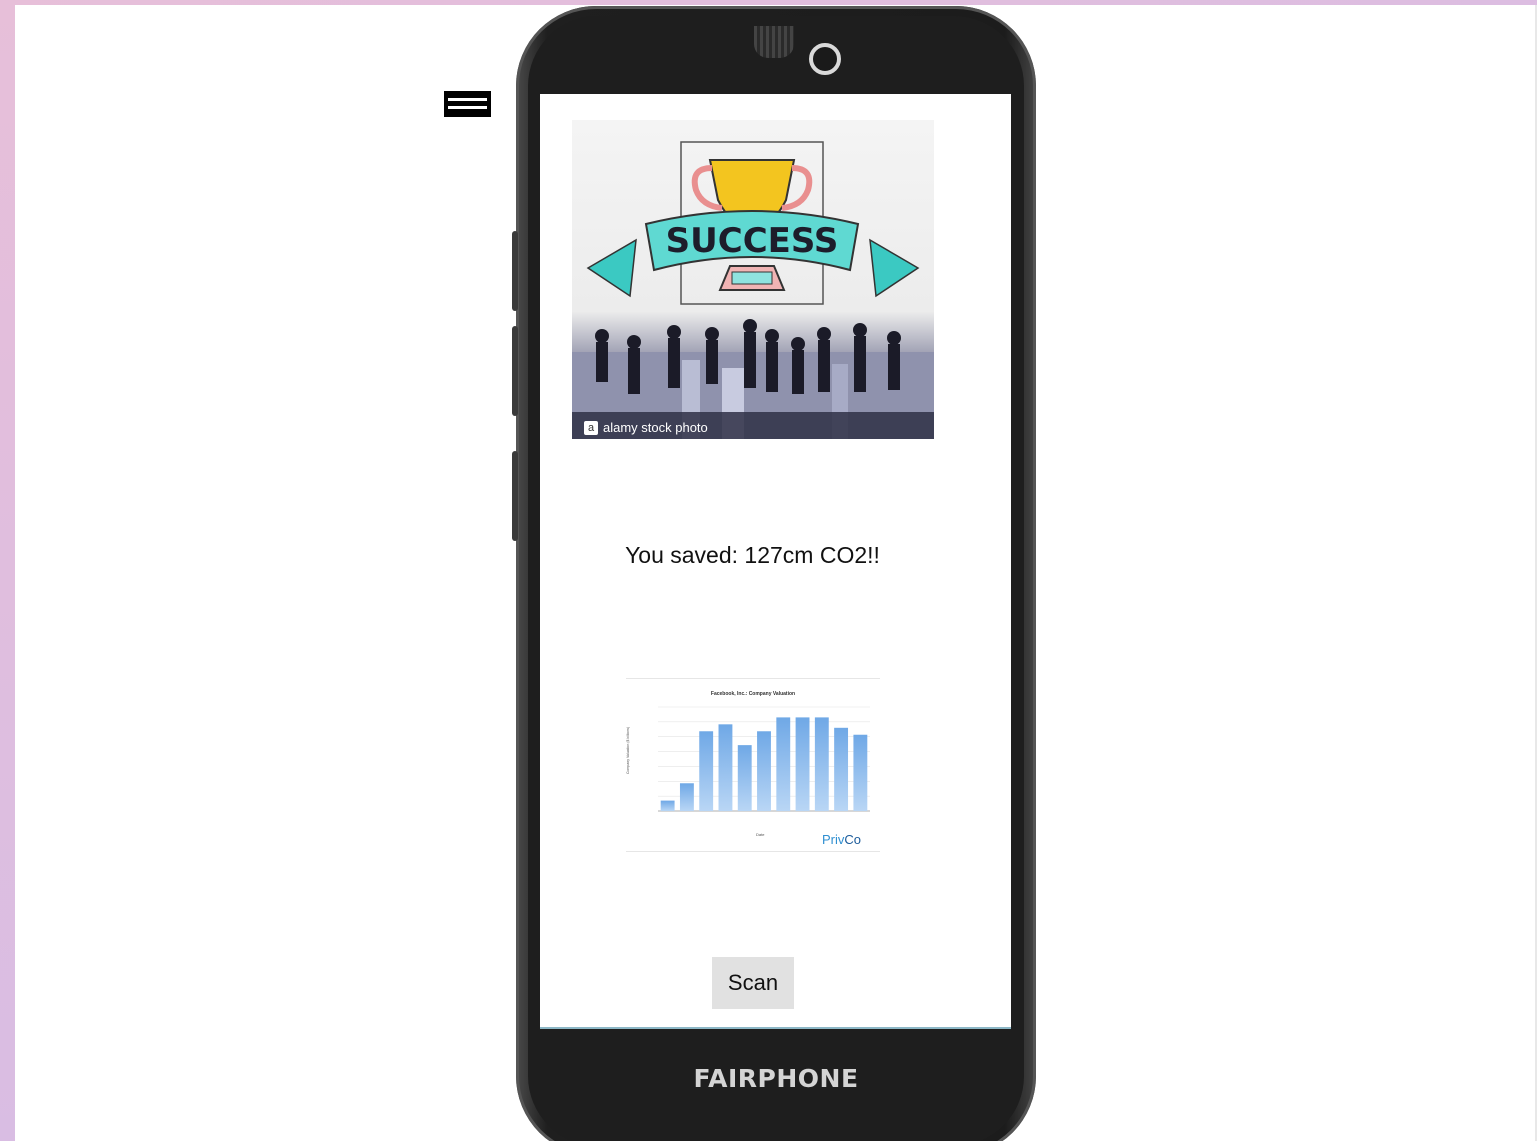  Describe the element at coordinates (655, 427) in the screenshot. I see `watermark-text: alamy stock photo` at that location.